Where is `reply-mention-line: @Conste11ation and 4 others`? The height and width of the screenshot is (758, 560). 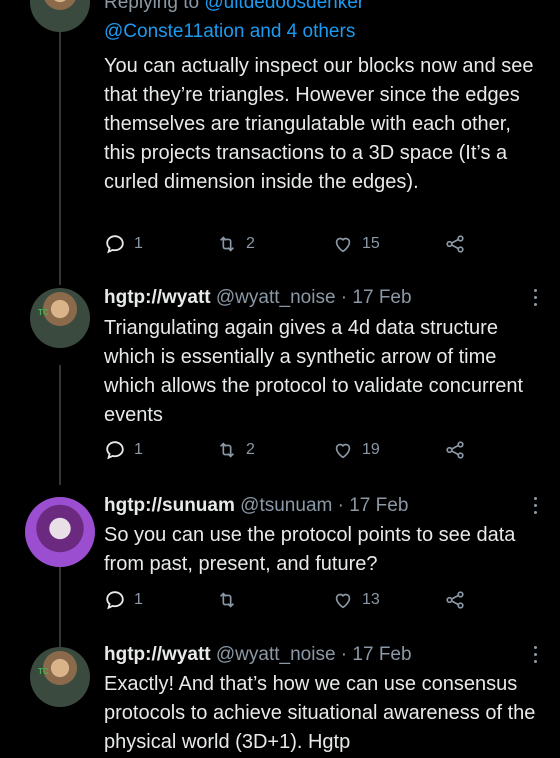
reply-mention-line: @Conste11ation and 4 others is located at coordinates (229, 32).